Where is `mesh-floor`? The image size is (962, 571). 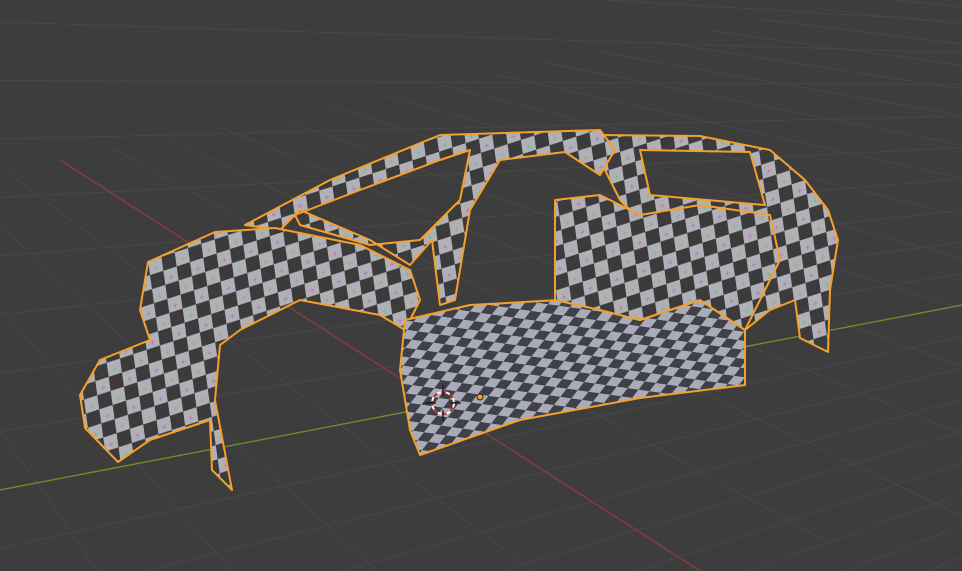 mesh-floor is located at coordinates (572, 377).